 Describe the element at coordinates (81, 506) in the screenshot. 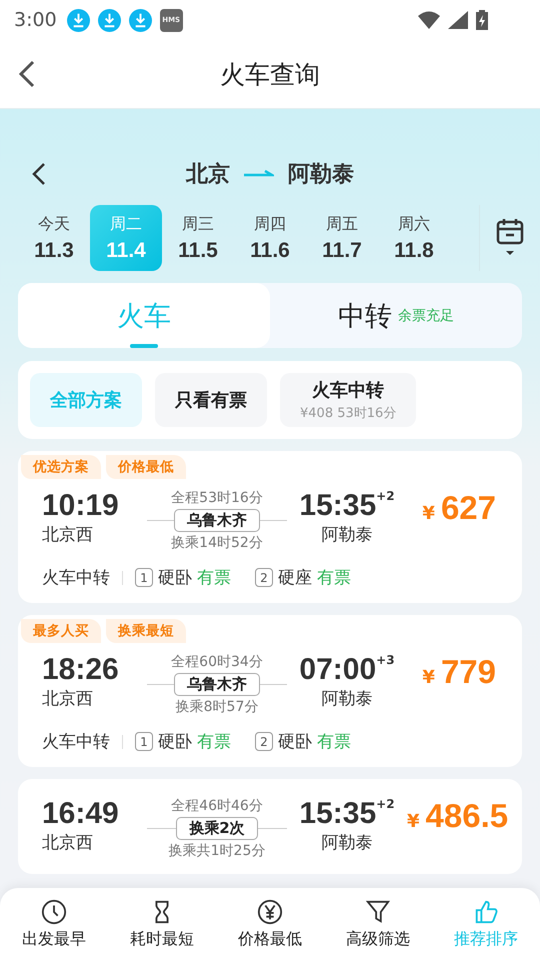

I see `depart-time: 10:19` at that location.